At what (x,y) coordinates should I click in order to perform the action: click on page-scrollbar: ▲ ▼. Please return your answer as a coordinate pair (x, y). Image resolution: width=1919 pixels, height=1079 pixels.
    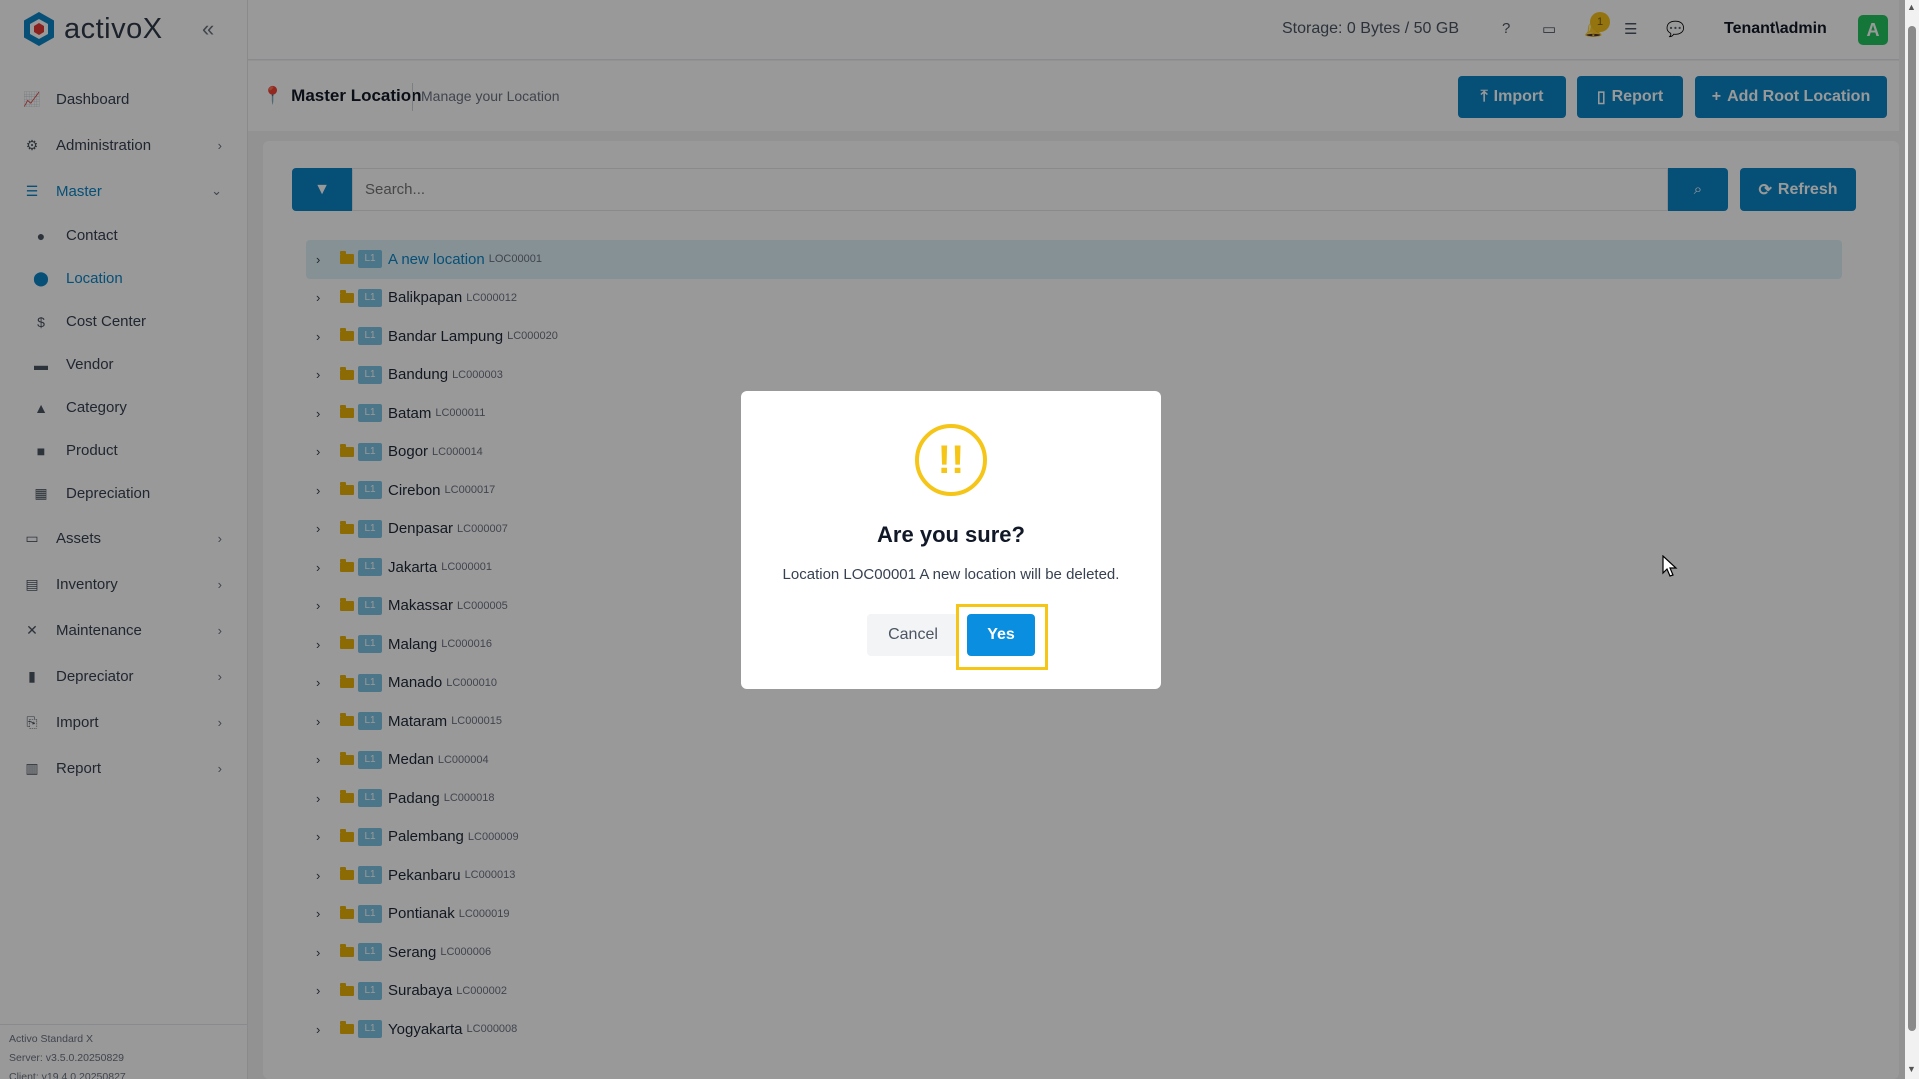
    Looking at the image, I should click on (1912, 539).